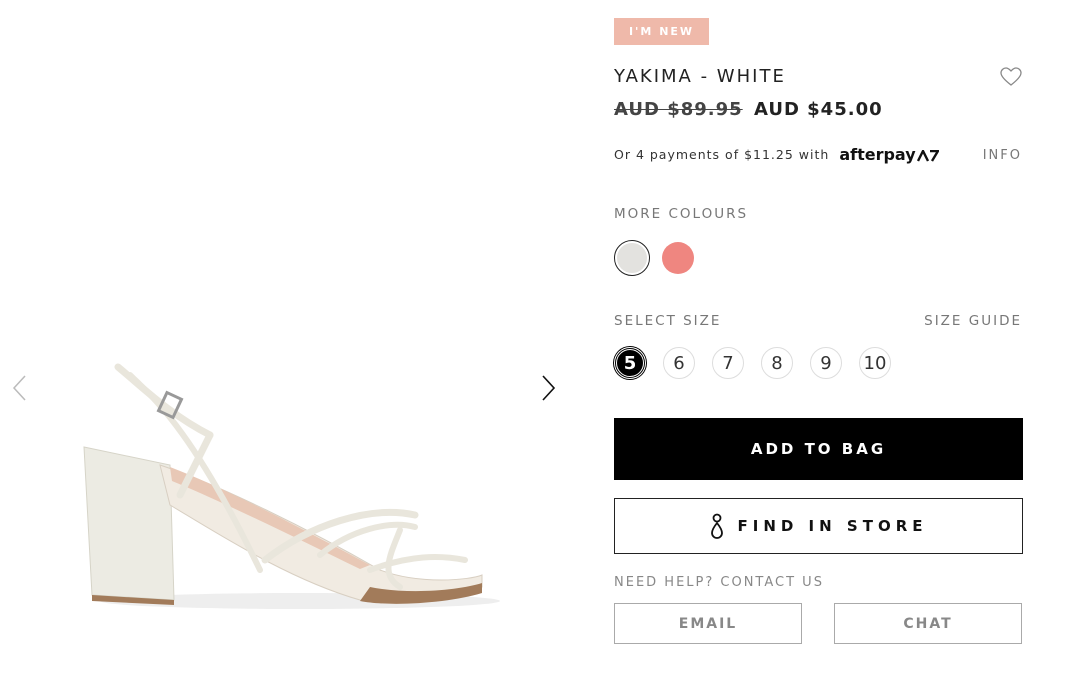 This screenshot has height=675, width=1080. I want to click on chat-button: CHAT, so click(928, 623).